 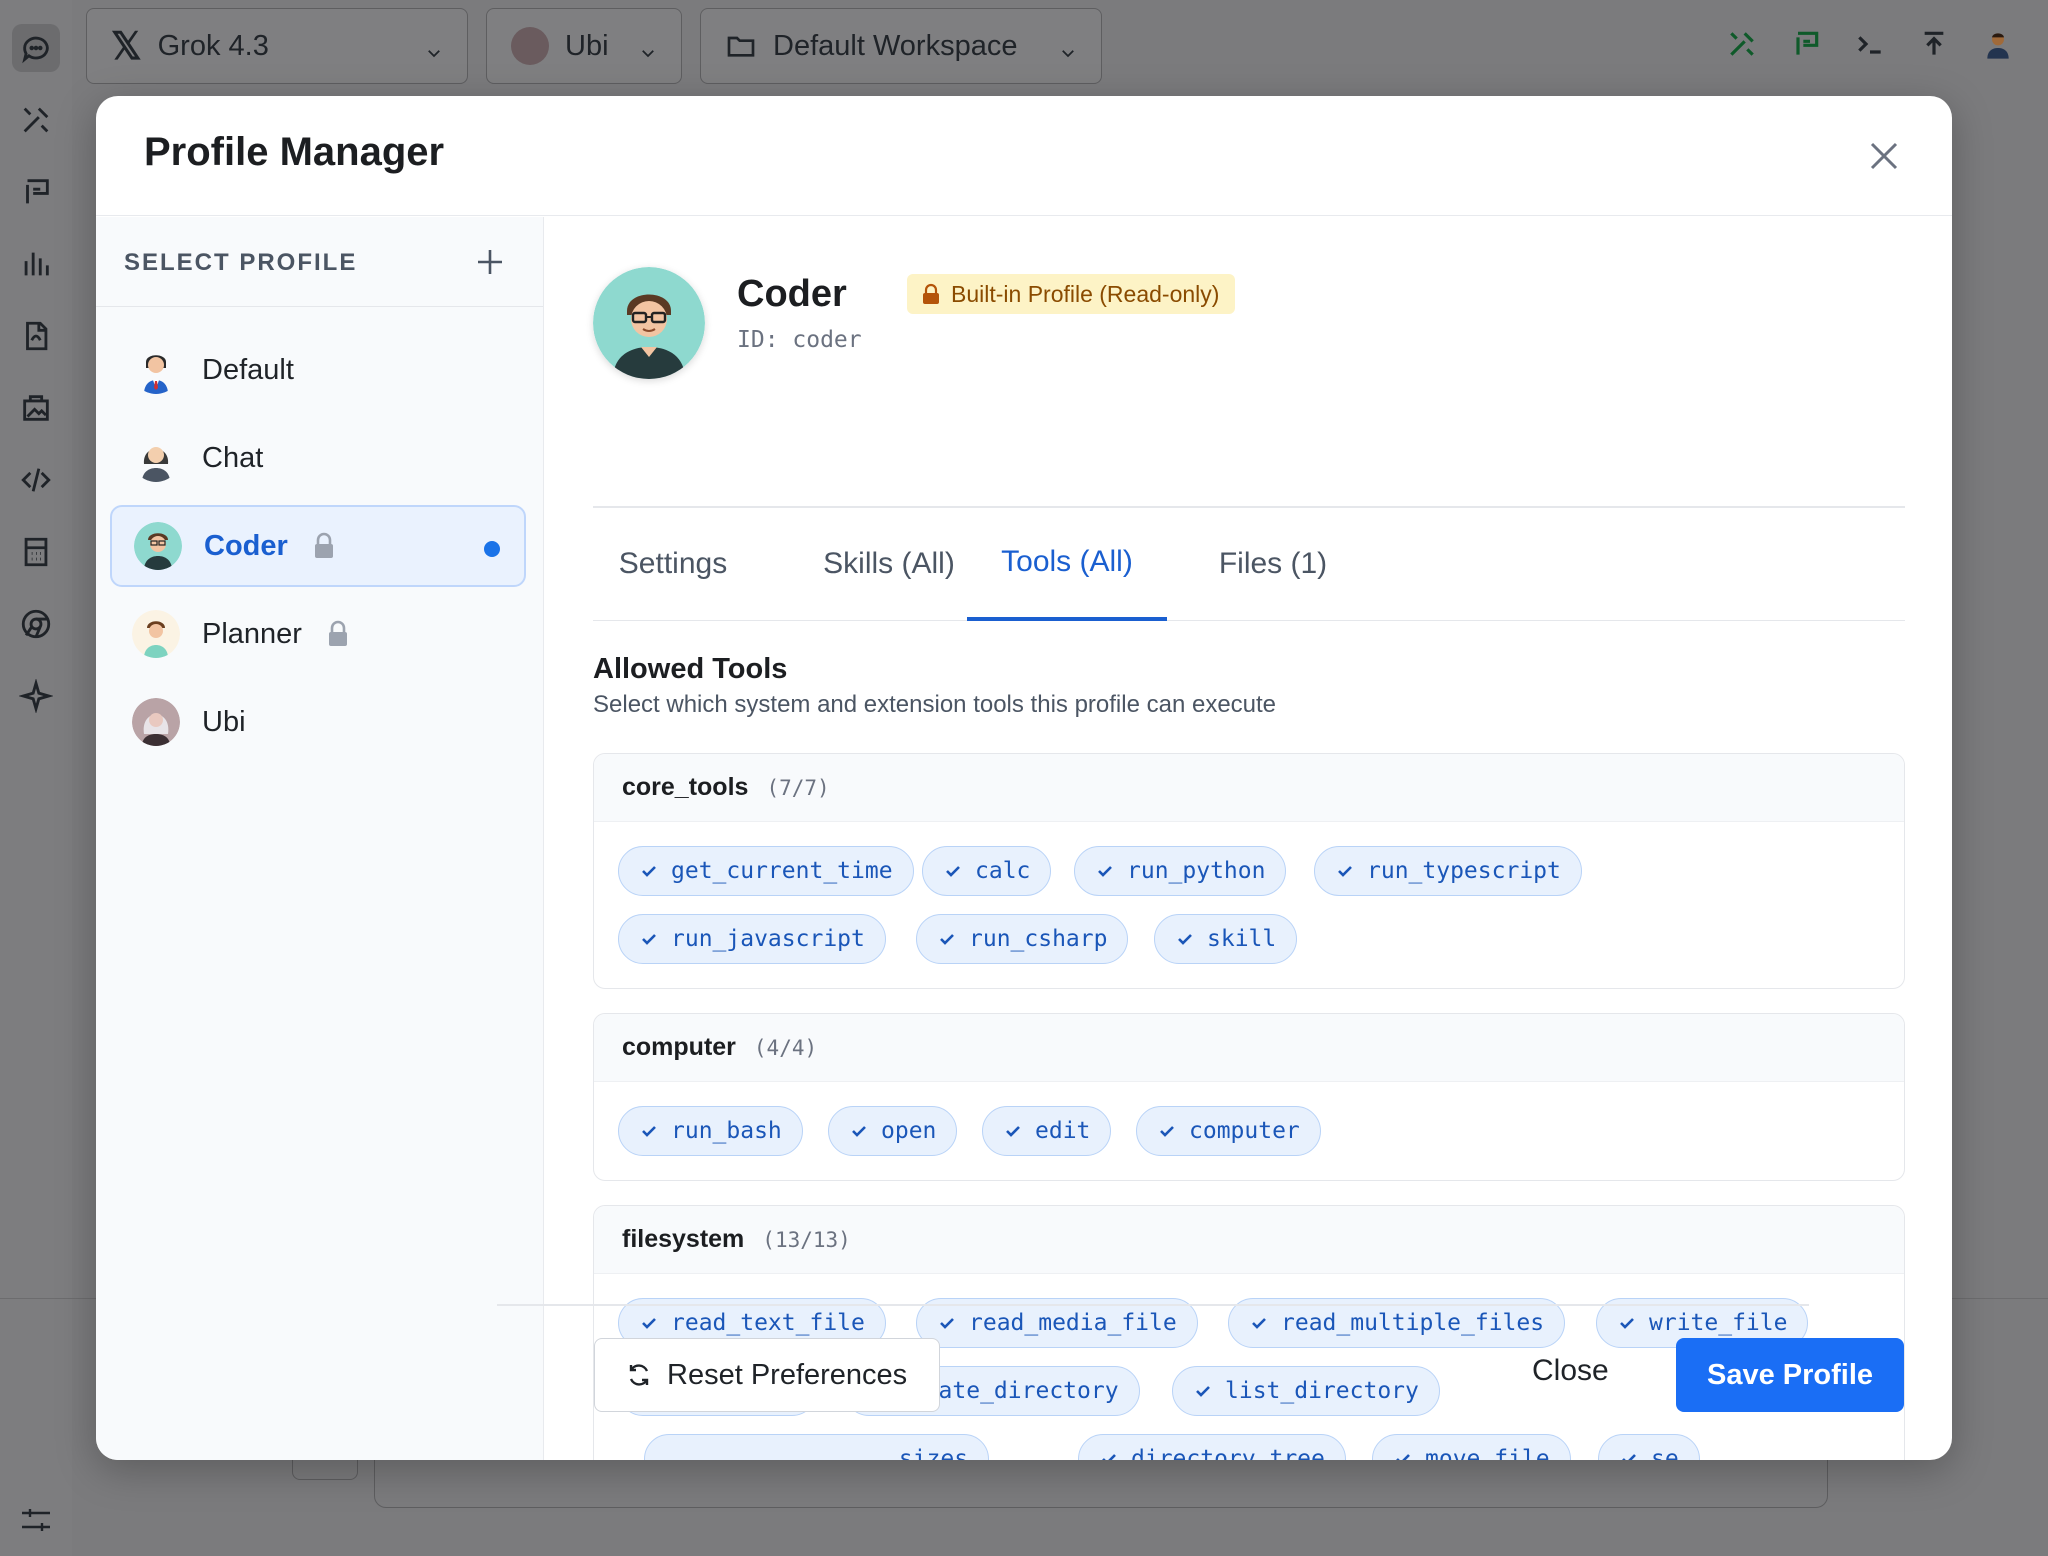 What do you see at coordinates (741, 46) in the screenshot?
I see `folder-icon` at bounding box center [741, 46].